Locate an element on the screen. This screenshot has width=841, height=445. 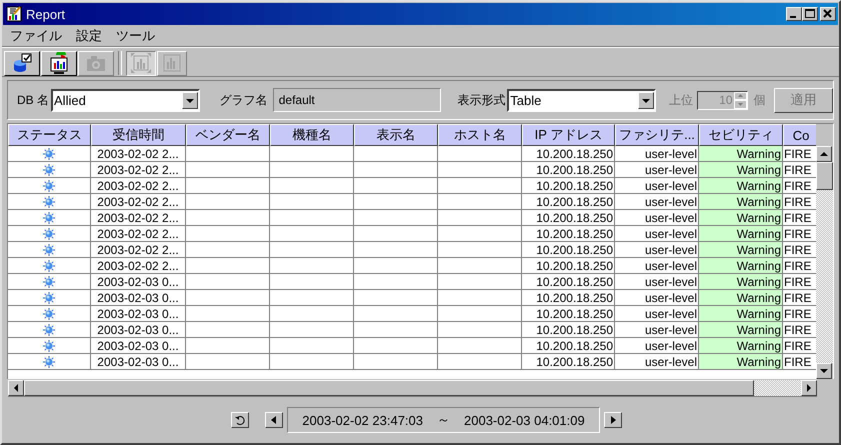
display-format-dropdown: Table is located at coordinates (581, 100).